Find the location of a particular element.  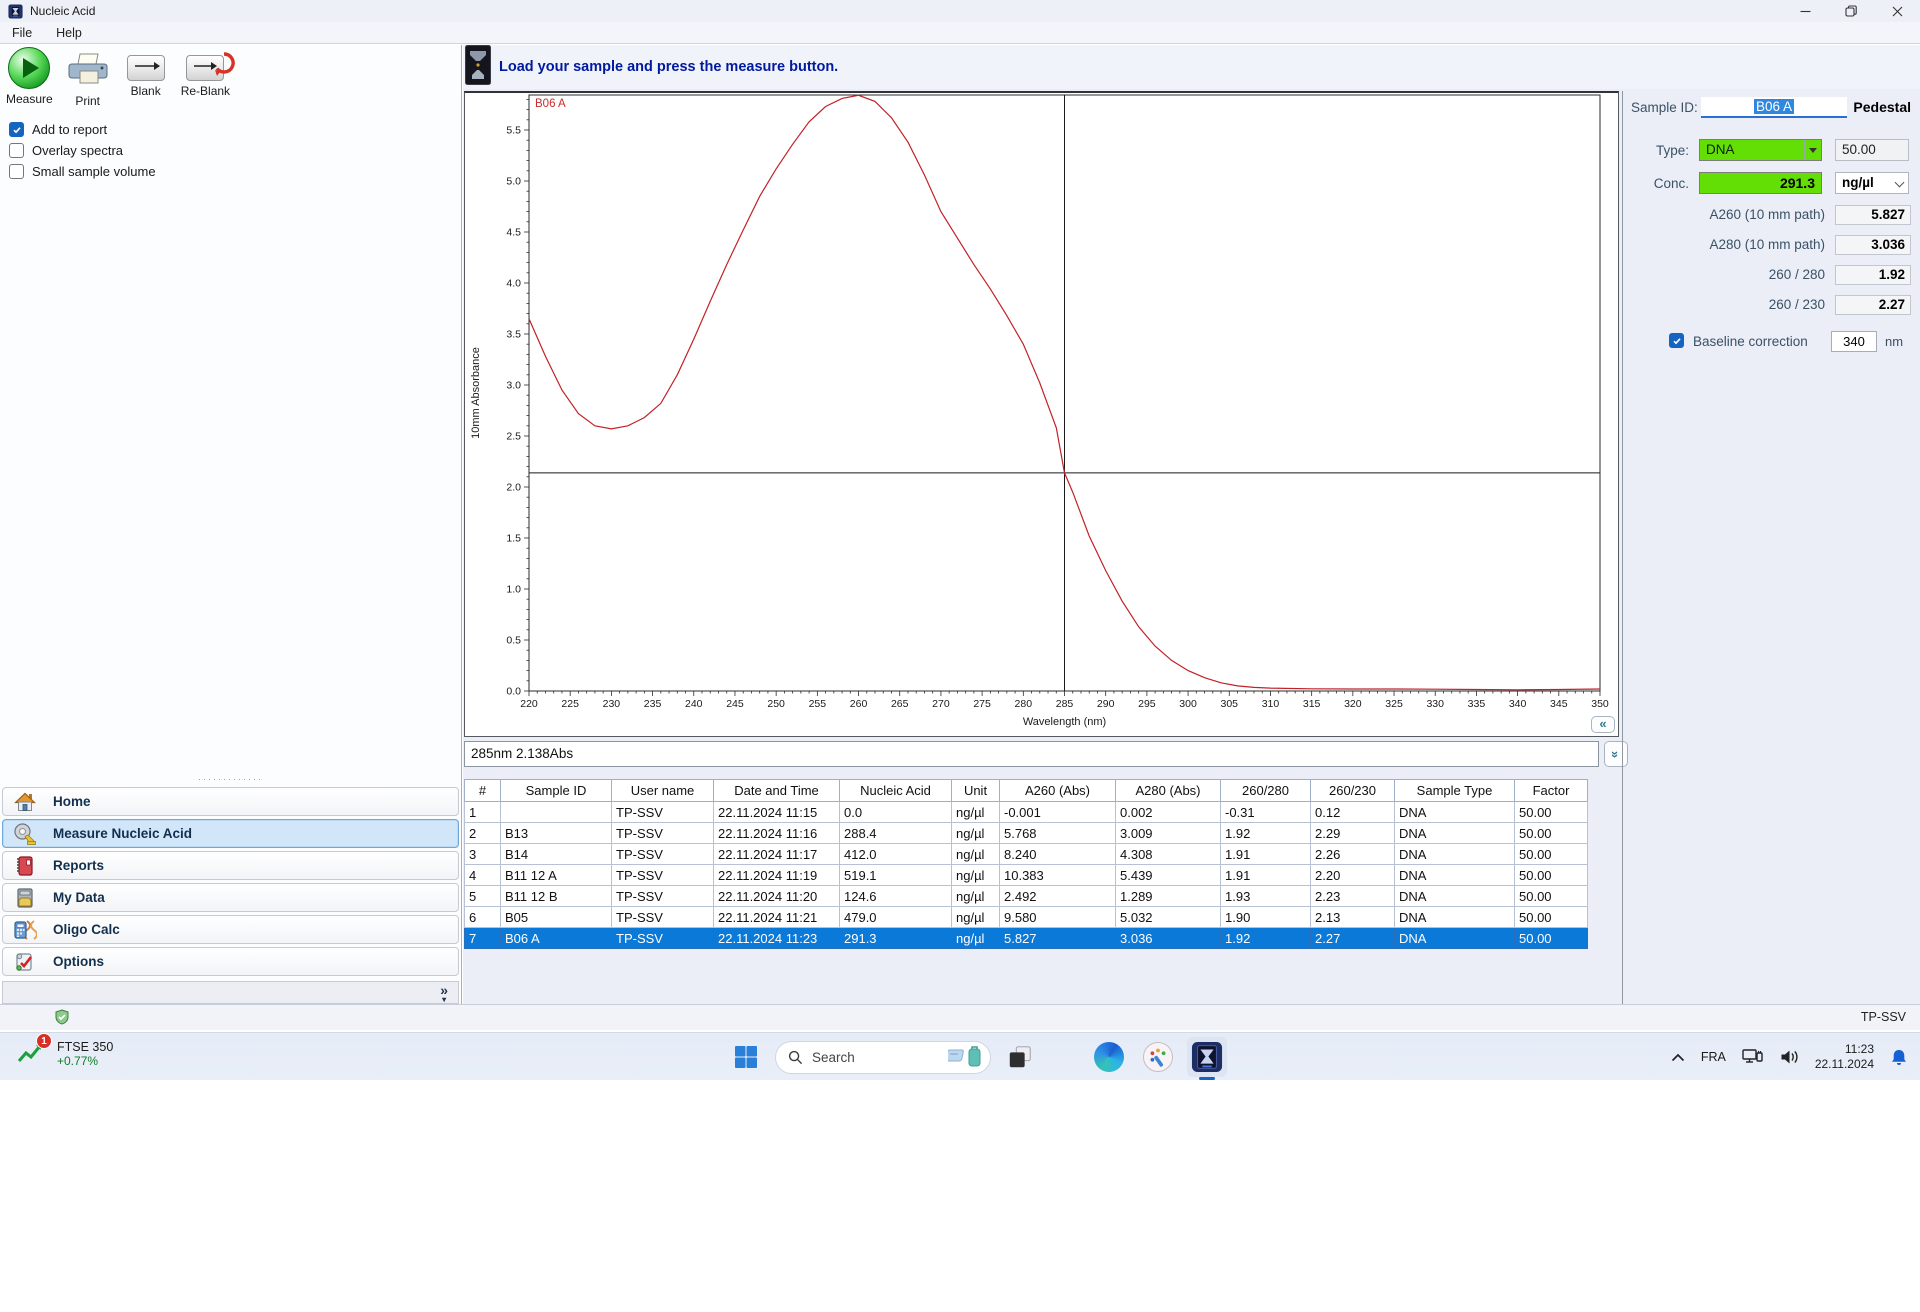

table-cell: 50.00 is located at coordinates (1551, 875).